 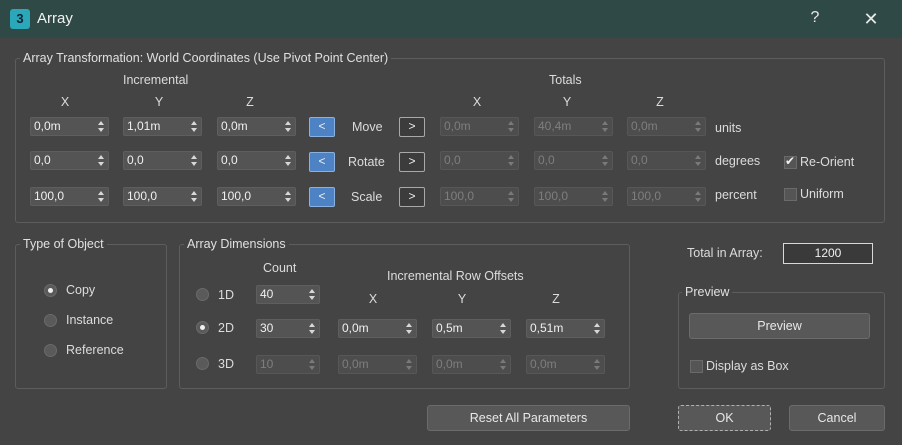 What do you see at coordinates (63, 244) in the screenshot?
I see `type-of-object-legend: Type of Object` at bounding box center [63, 244].